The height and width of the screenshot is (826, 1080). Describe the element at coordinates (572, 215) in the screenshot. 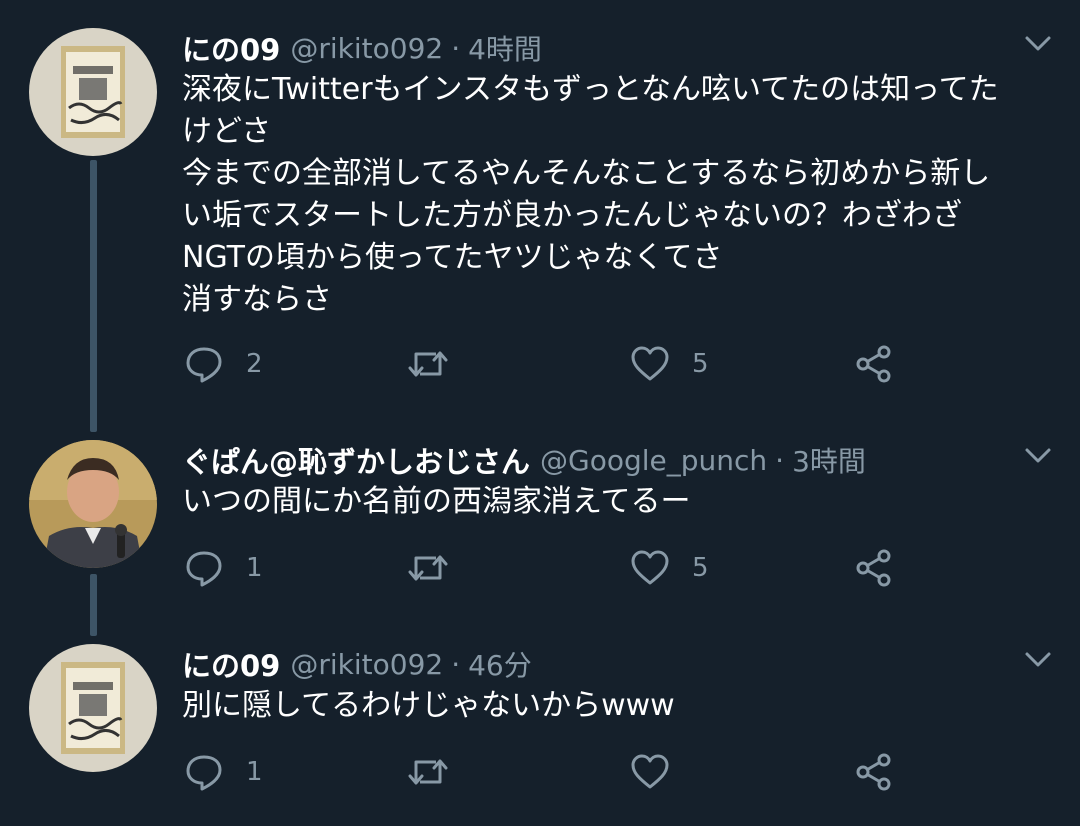

I see `tweet-text-line: い垢でスタートした方が良かったんじゃないの？わざわざ` at that location.